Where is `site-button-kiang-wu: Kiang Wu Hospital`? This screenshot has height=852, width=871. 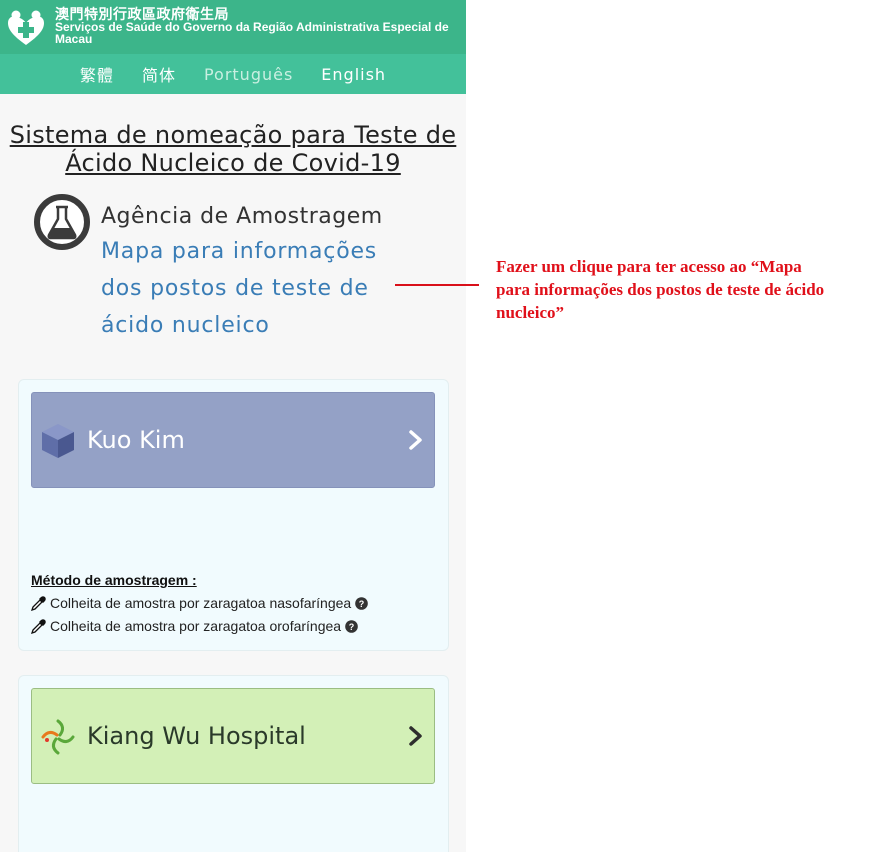
site-button-kiang-wu: Kiang Wu Hospital is located at coordinates (233, 736).